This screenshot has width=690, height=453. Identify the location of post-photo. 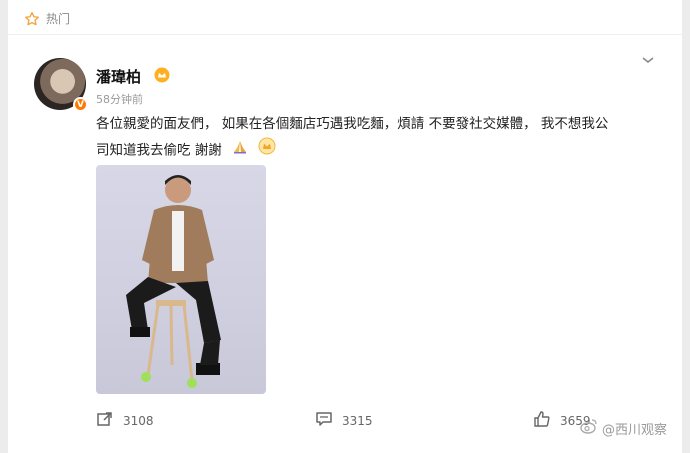
(181, 279).